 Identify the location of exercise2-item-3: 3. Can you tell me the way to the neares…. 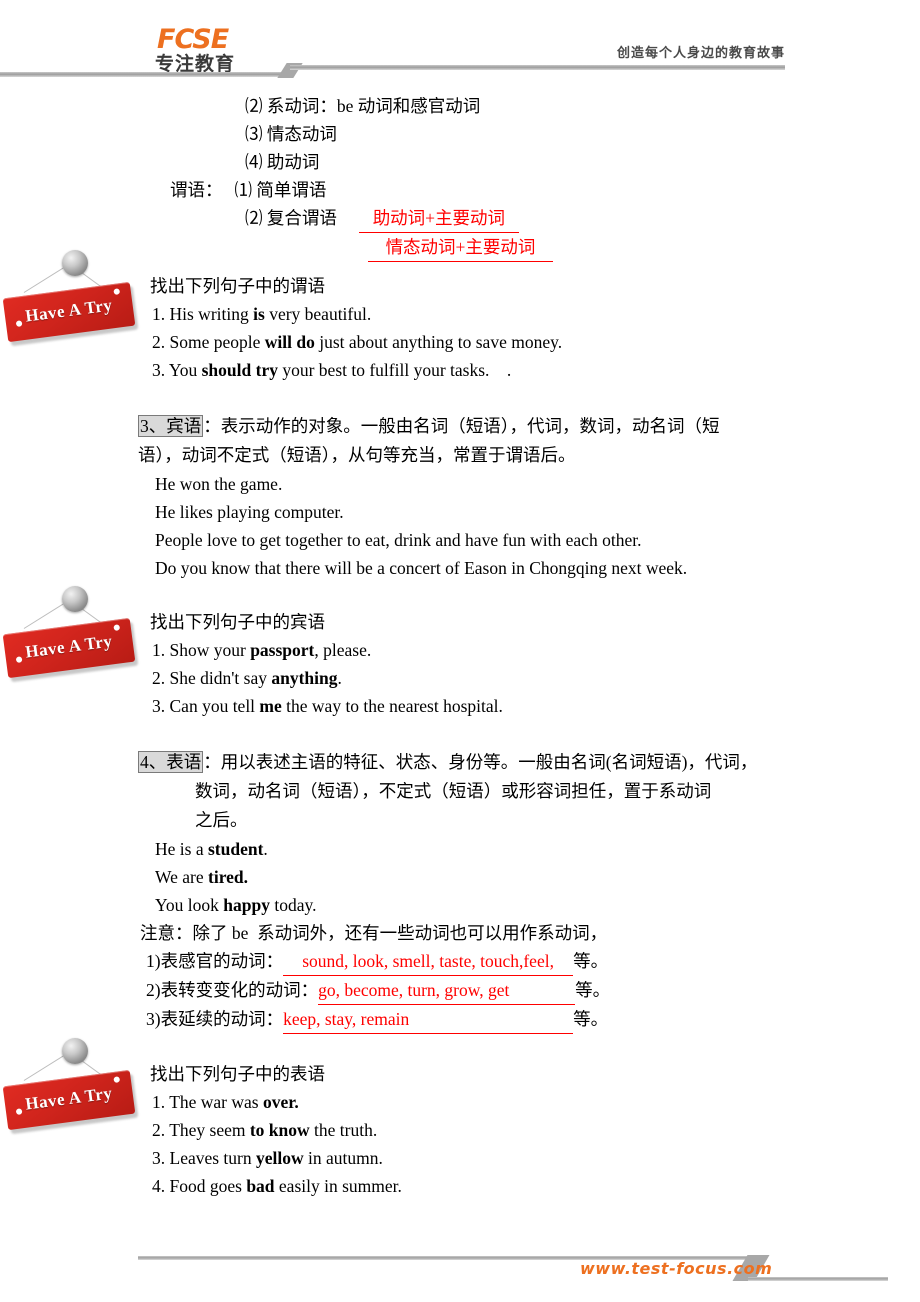
(536, 706).